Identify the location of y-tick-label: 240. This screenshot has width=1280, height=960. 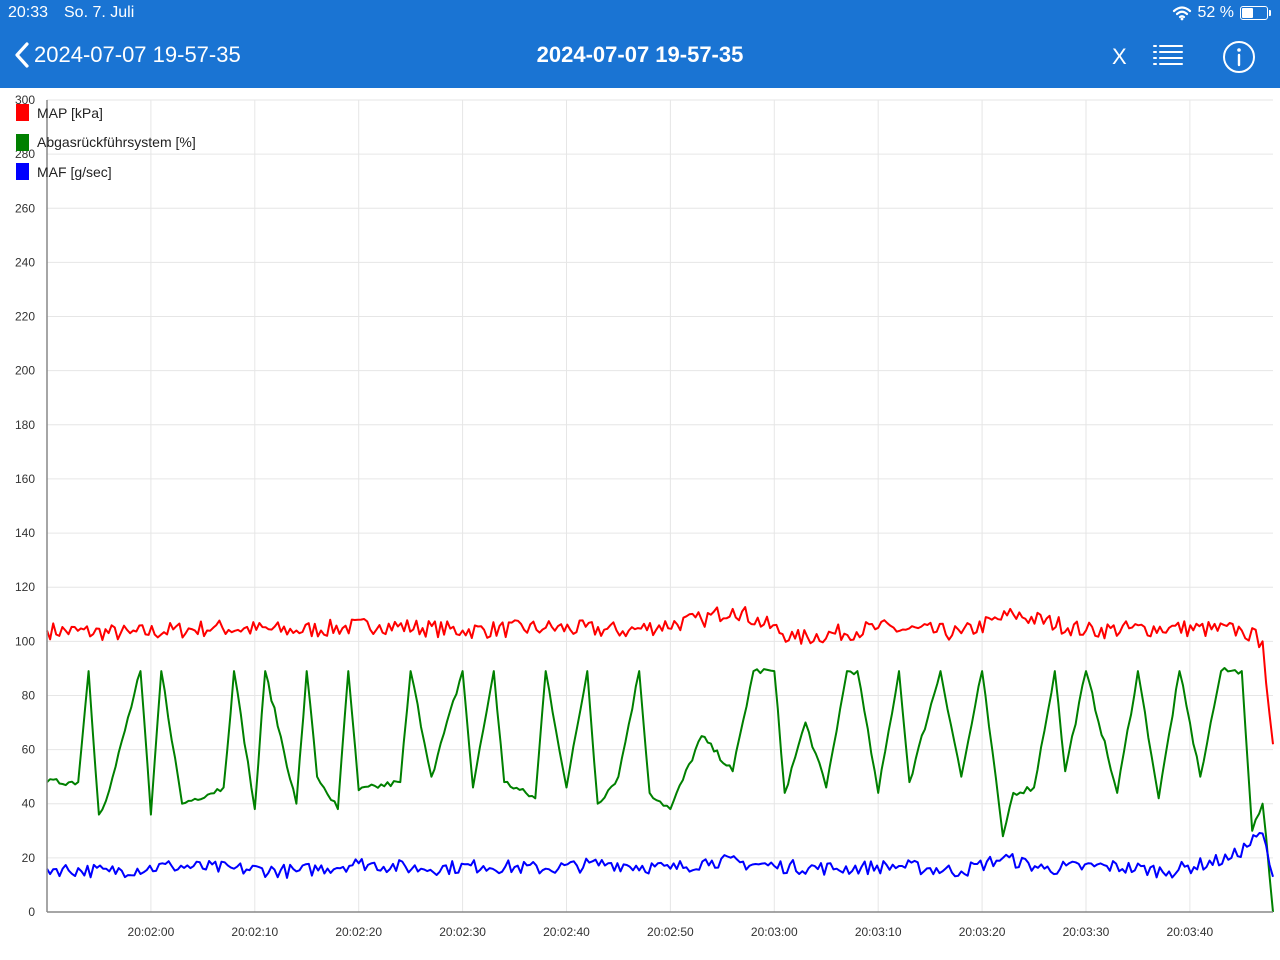
(25, 262).